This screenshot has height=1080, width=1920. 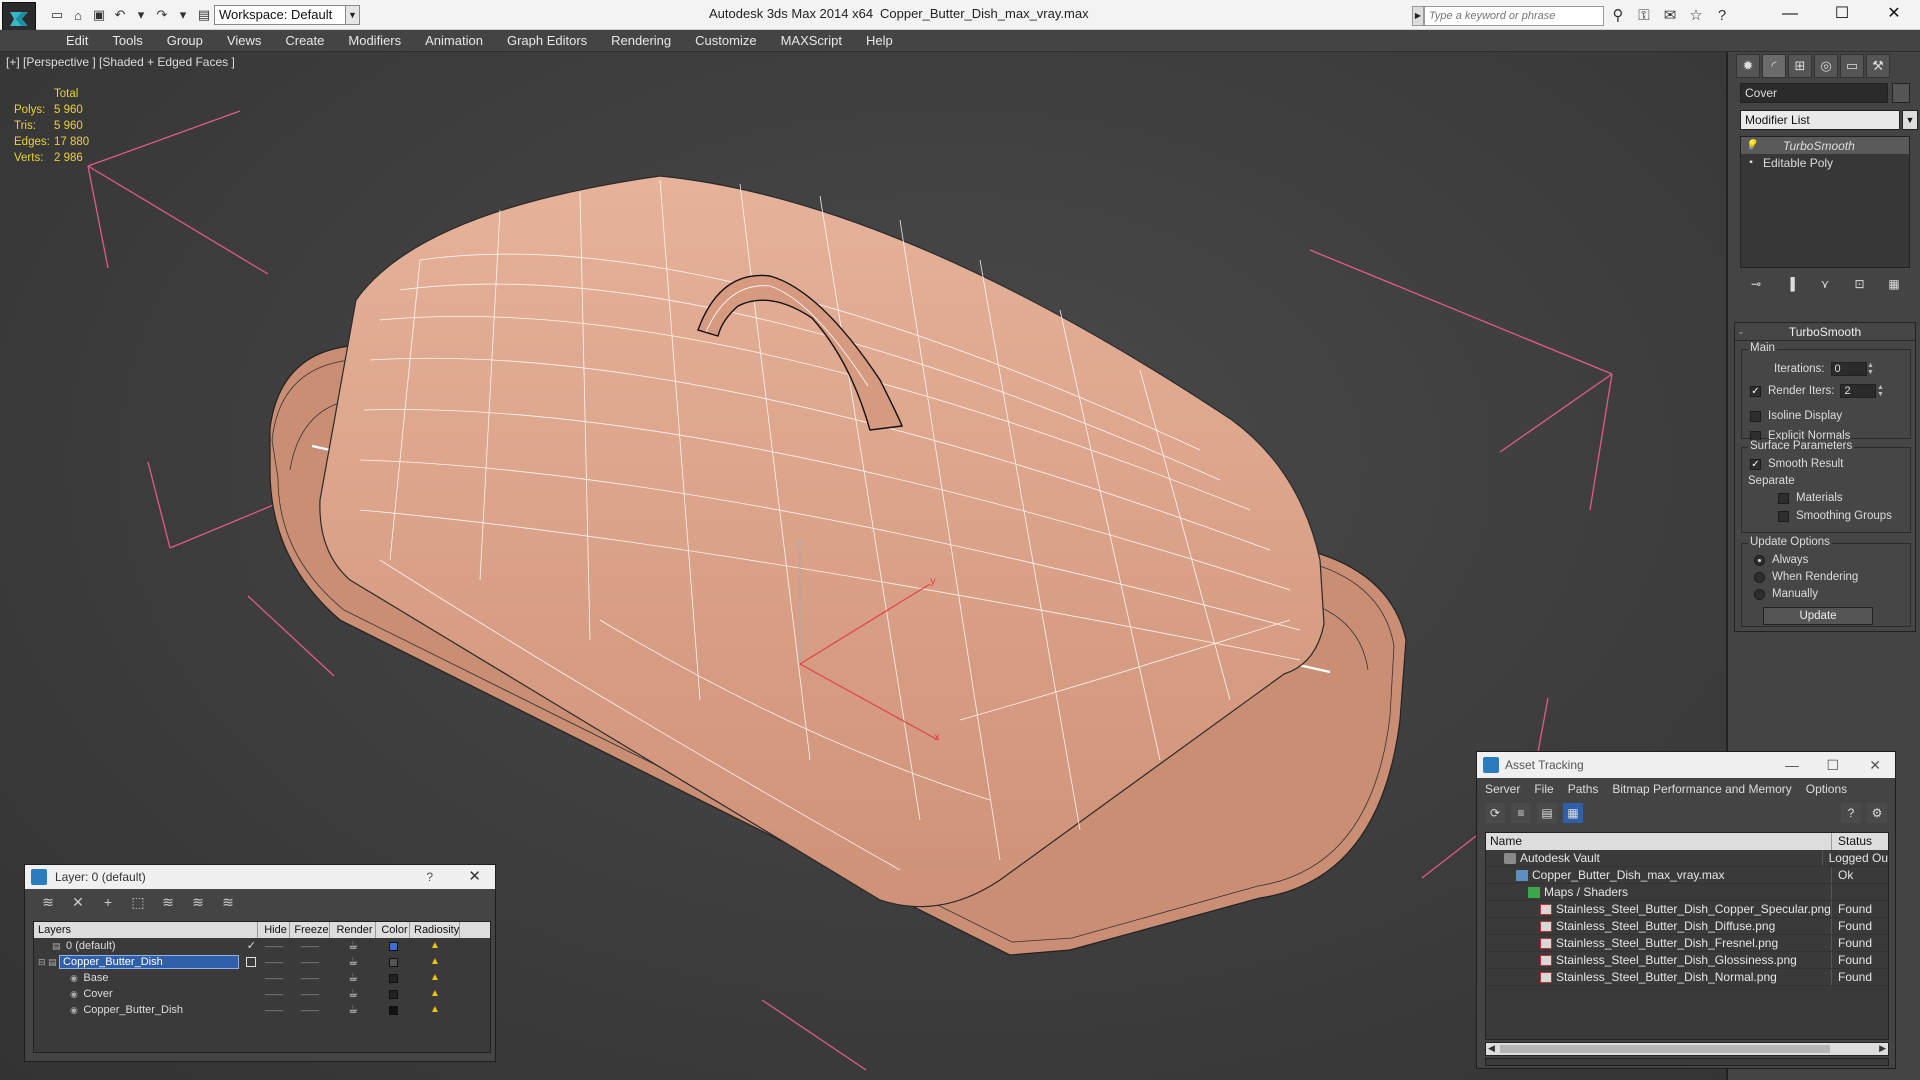 I want to click on settings-icon: ⚙, so click(x=1877, y=813).